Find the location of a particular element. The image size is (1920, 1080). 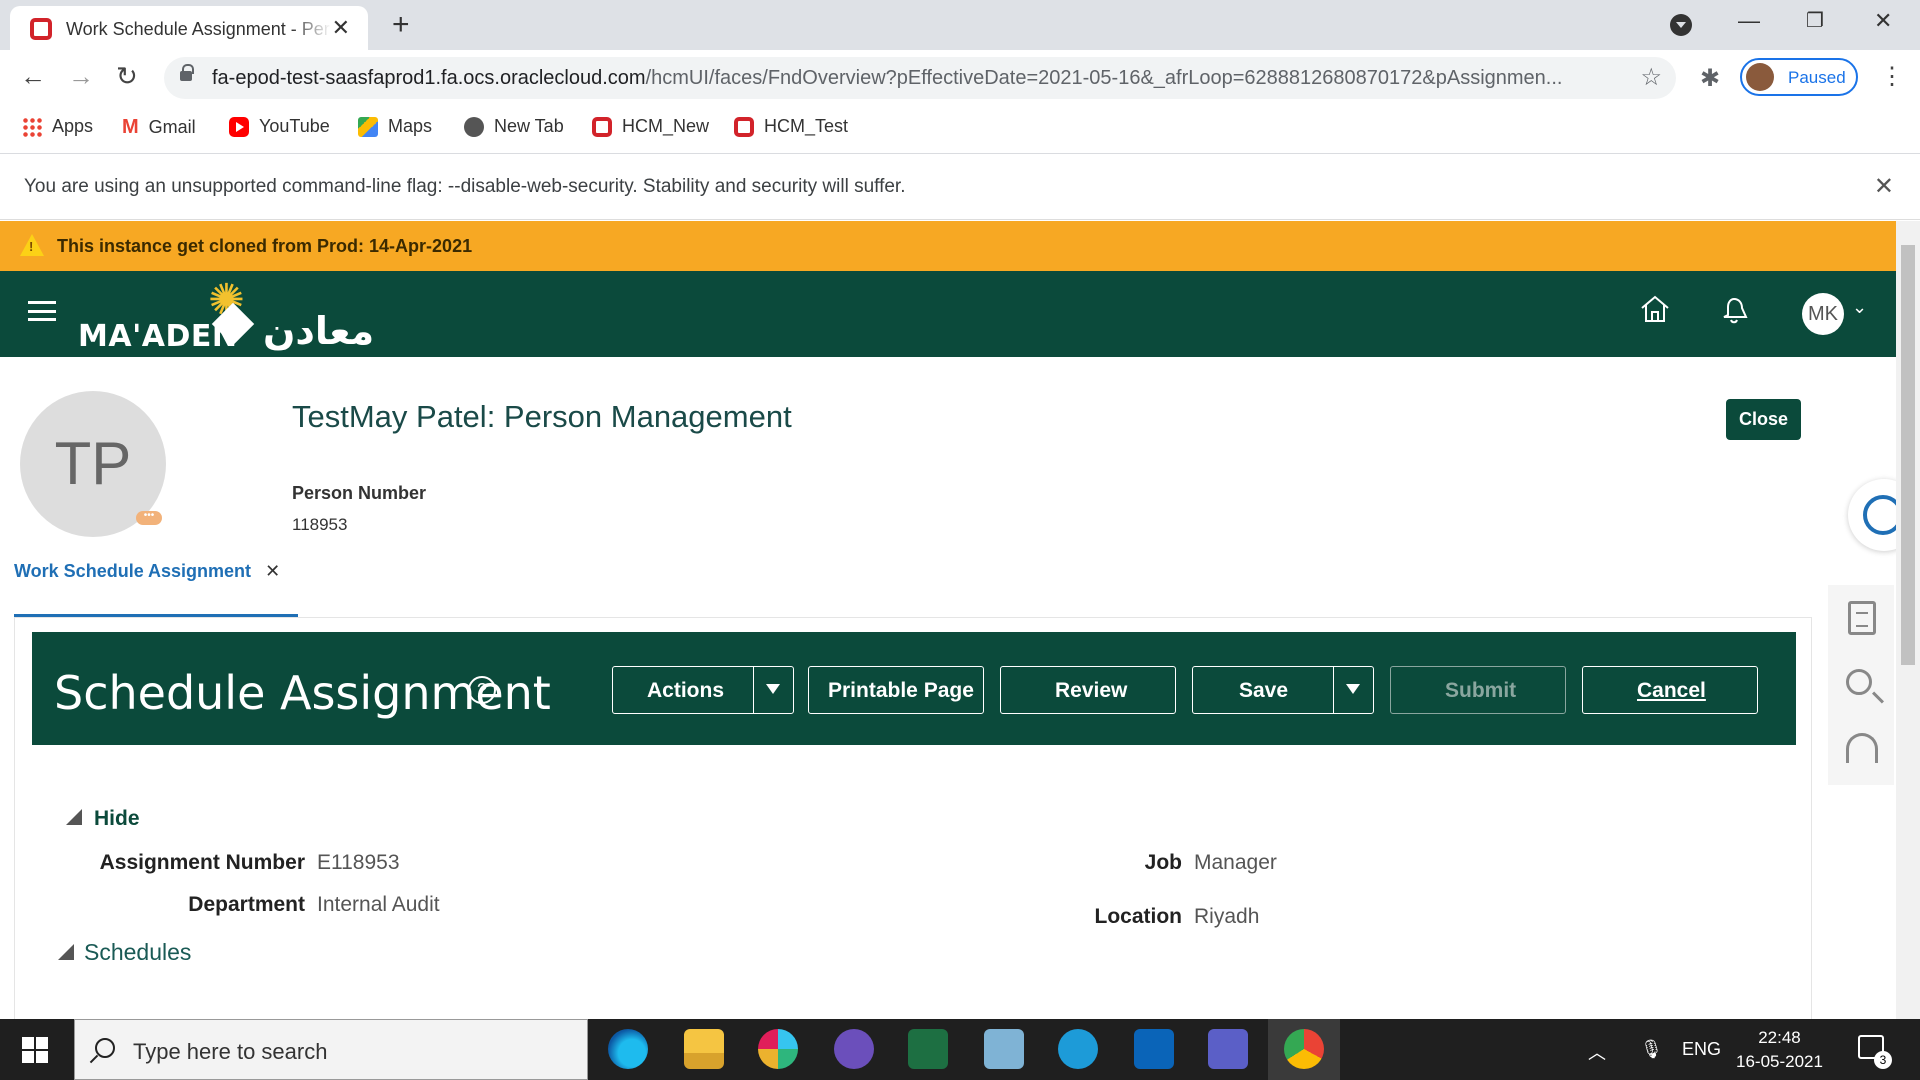

bookmark-maps: Maps is located at coordinates (395, 126).